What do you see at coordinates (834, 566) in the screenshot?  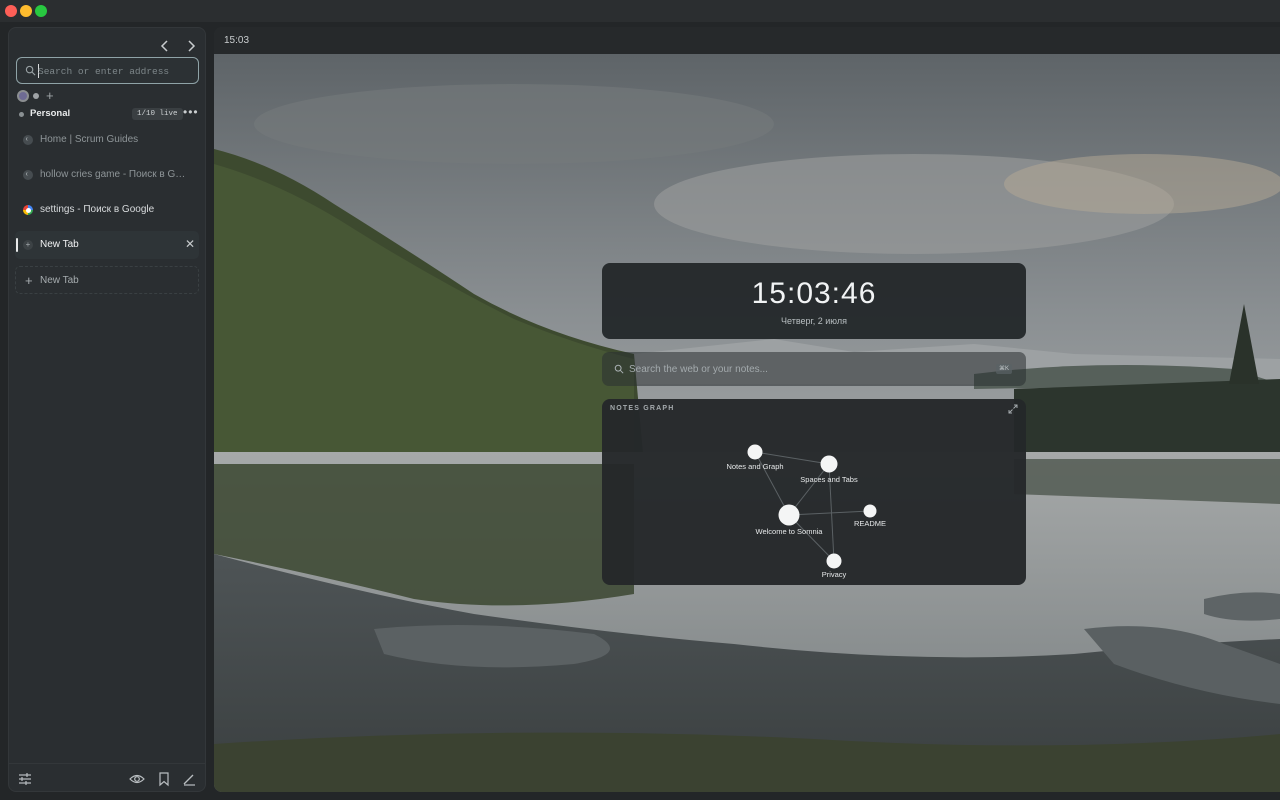 I see `graph-node: Privacy` at bounding box center [834, 566].